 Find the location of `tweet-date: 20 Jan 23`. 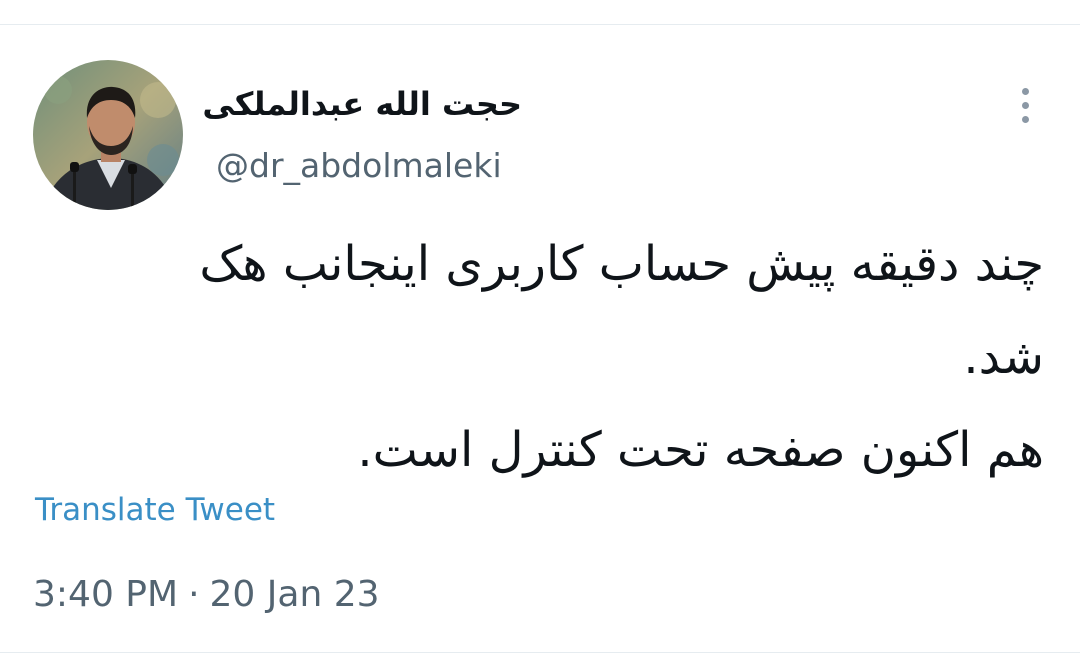

tweet-date: 20 Jan 23 is located at coordinates (295, 594).